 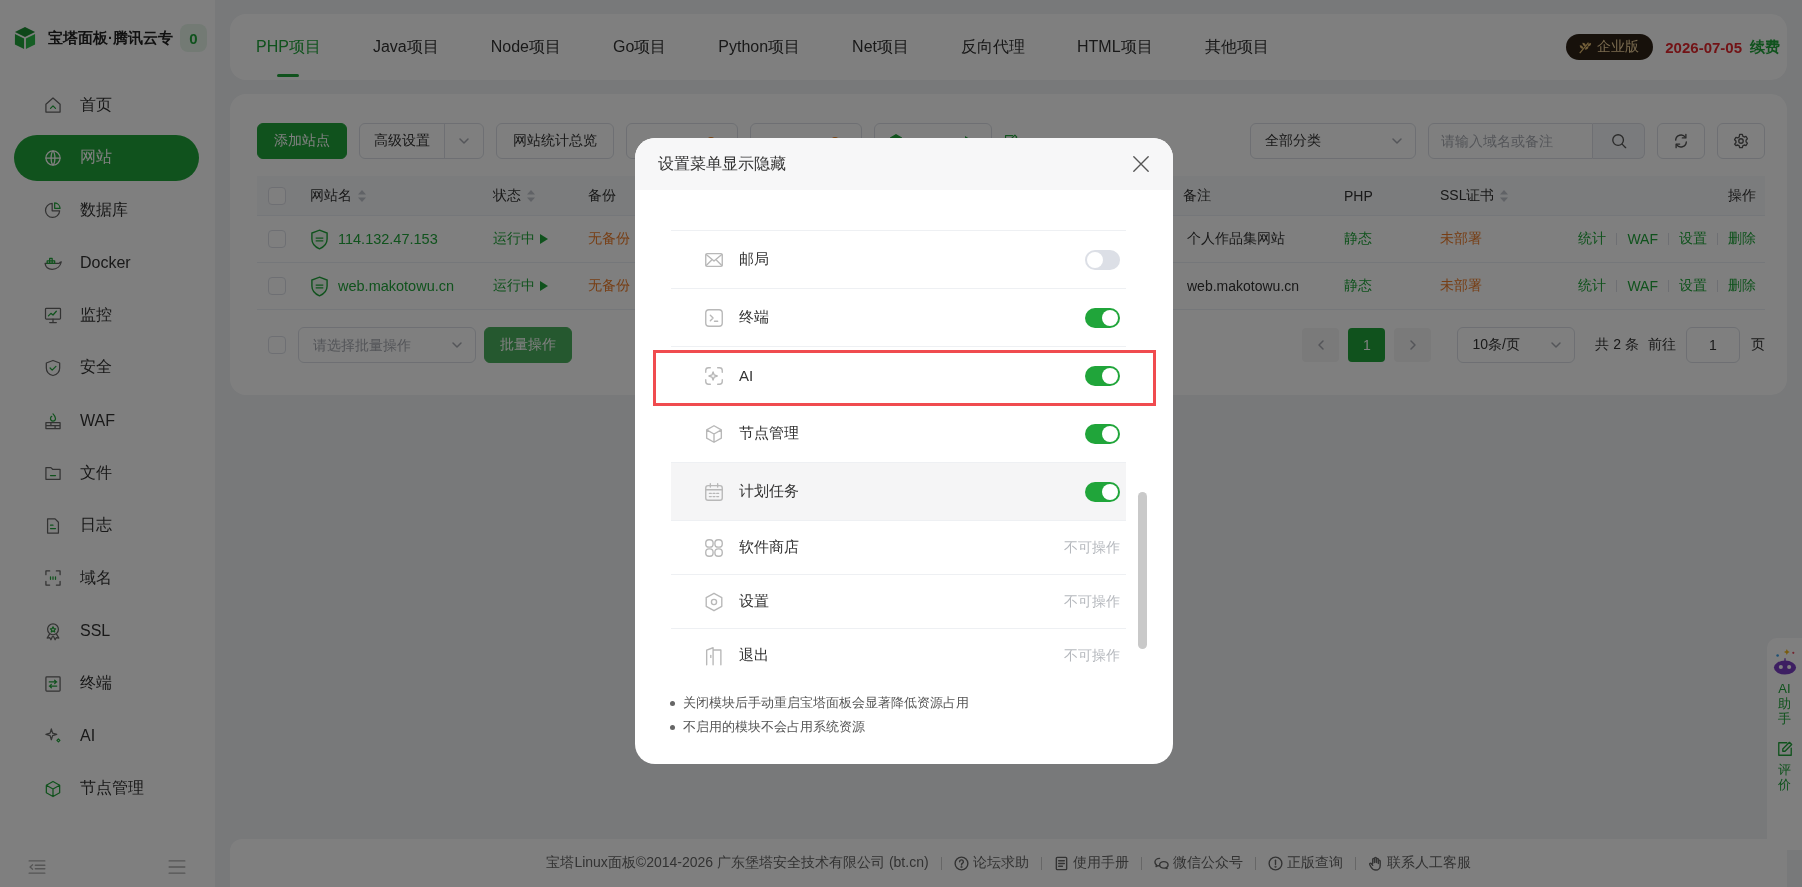 What do you see at coordinates (507, 195) in the screenshot?
I see `column-header: 状态` at bounding box center [507, 195].